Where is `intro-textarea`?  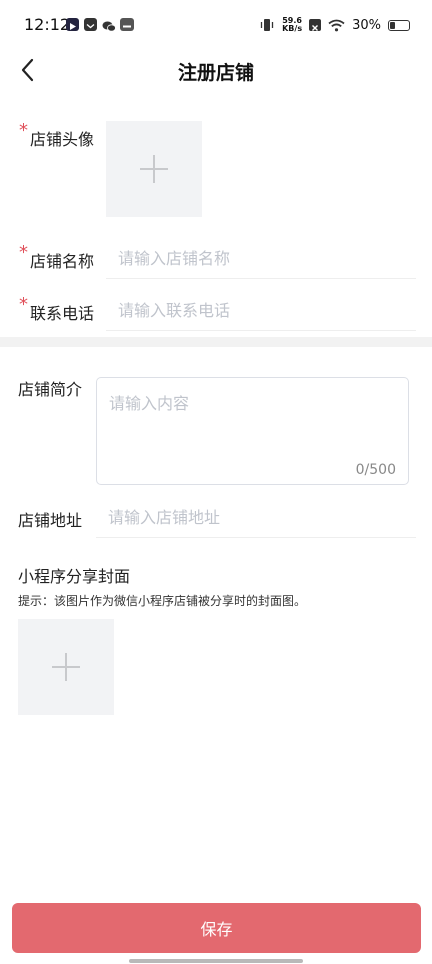
intro-textarea is located at coordinates (252, 418).